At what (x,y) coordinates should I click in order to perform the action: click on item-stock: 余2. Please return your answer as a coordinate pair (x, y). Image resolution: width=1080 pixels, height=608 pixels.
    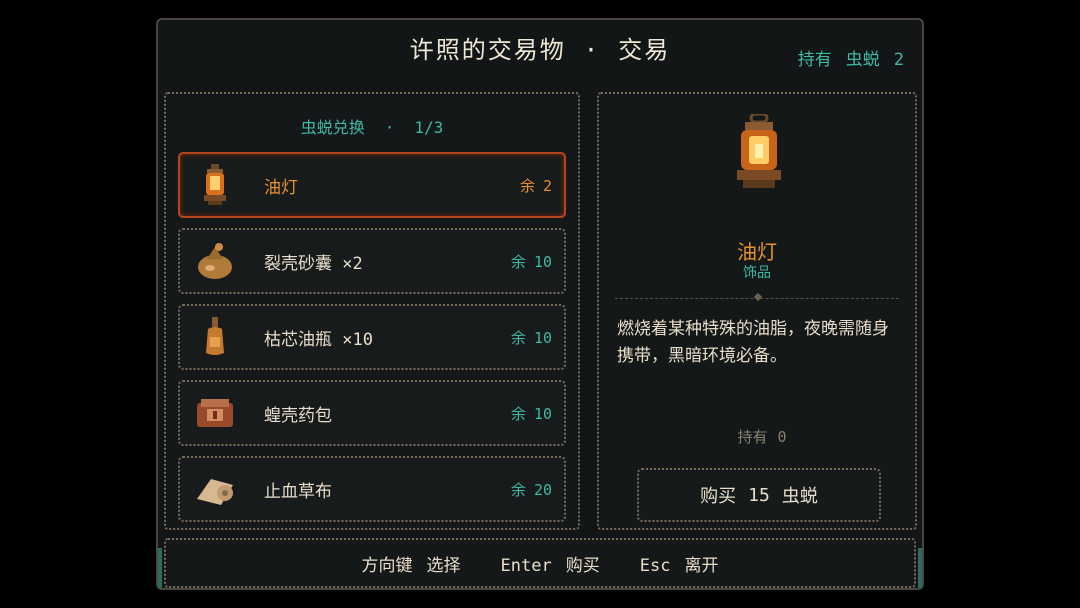
    Looking at the image, I should click on (535, 185).